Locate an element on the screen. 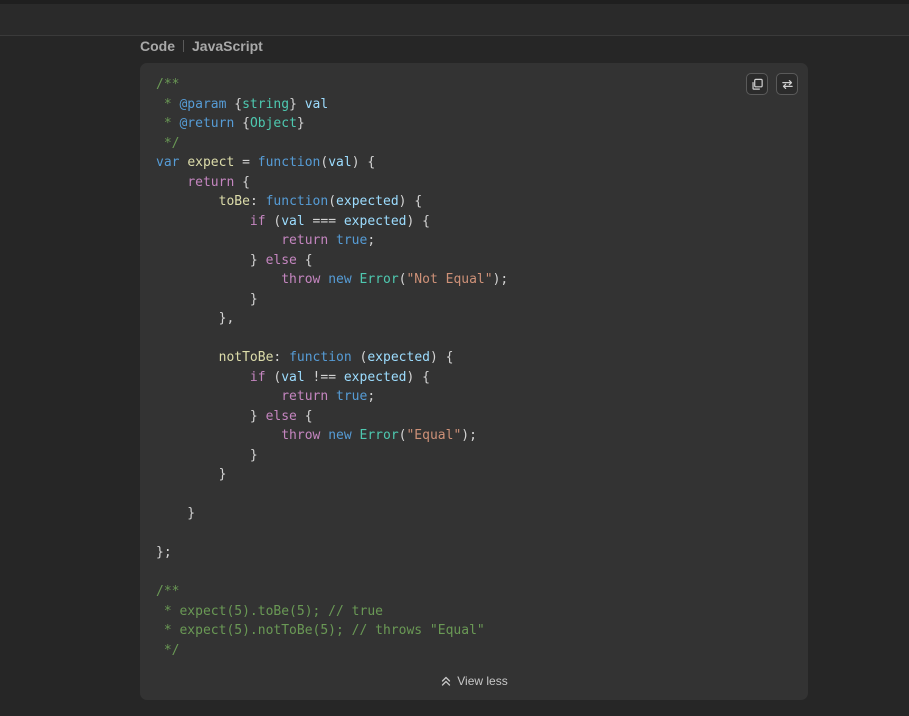 The width and height of the screenshot is (909, 716). divider is located at coordinates (183, 46).